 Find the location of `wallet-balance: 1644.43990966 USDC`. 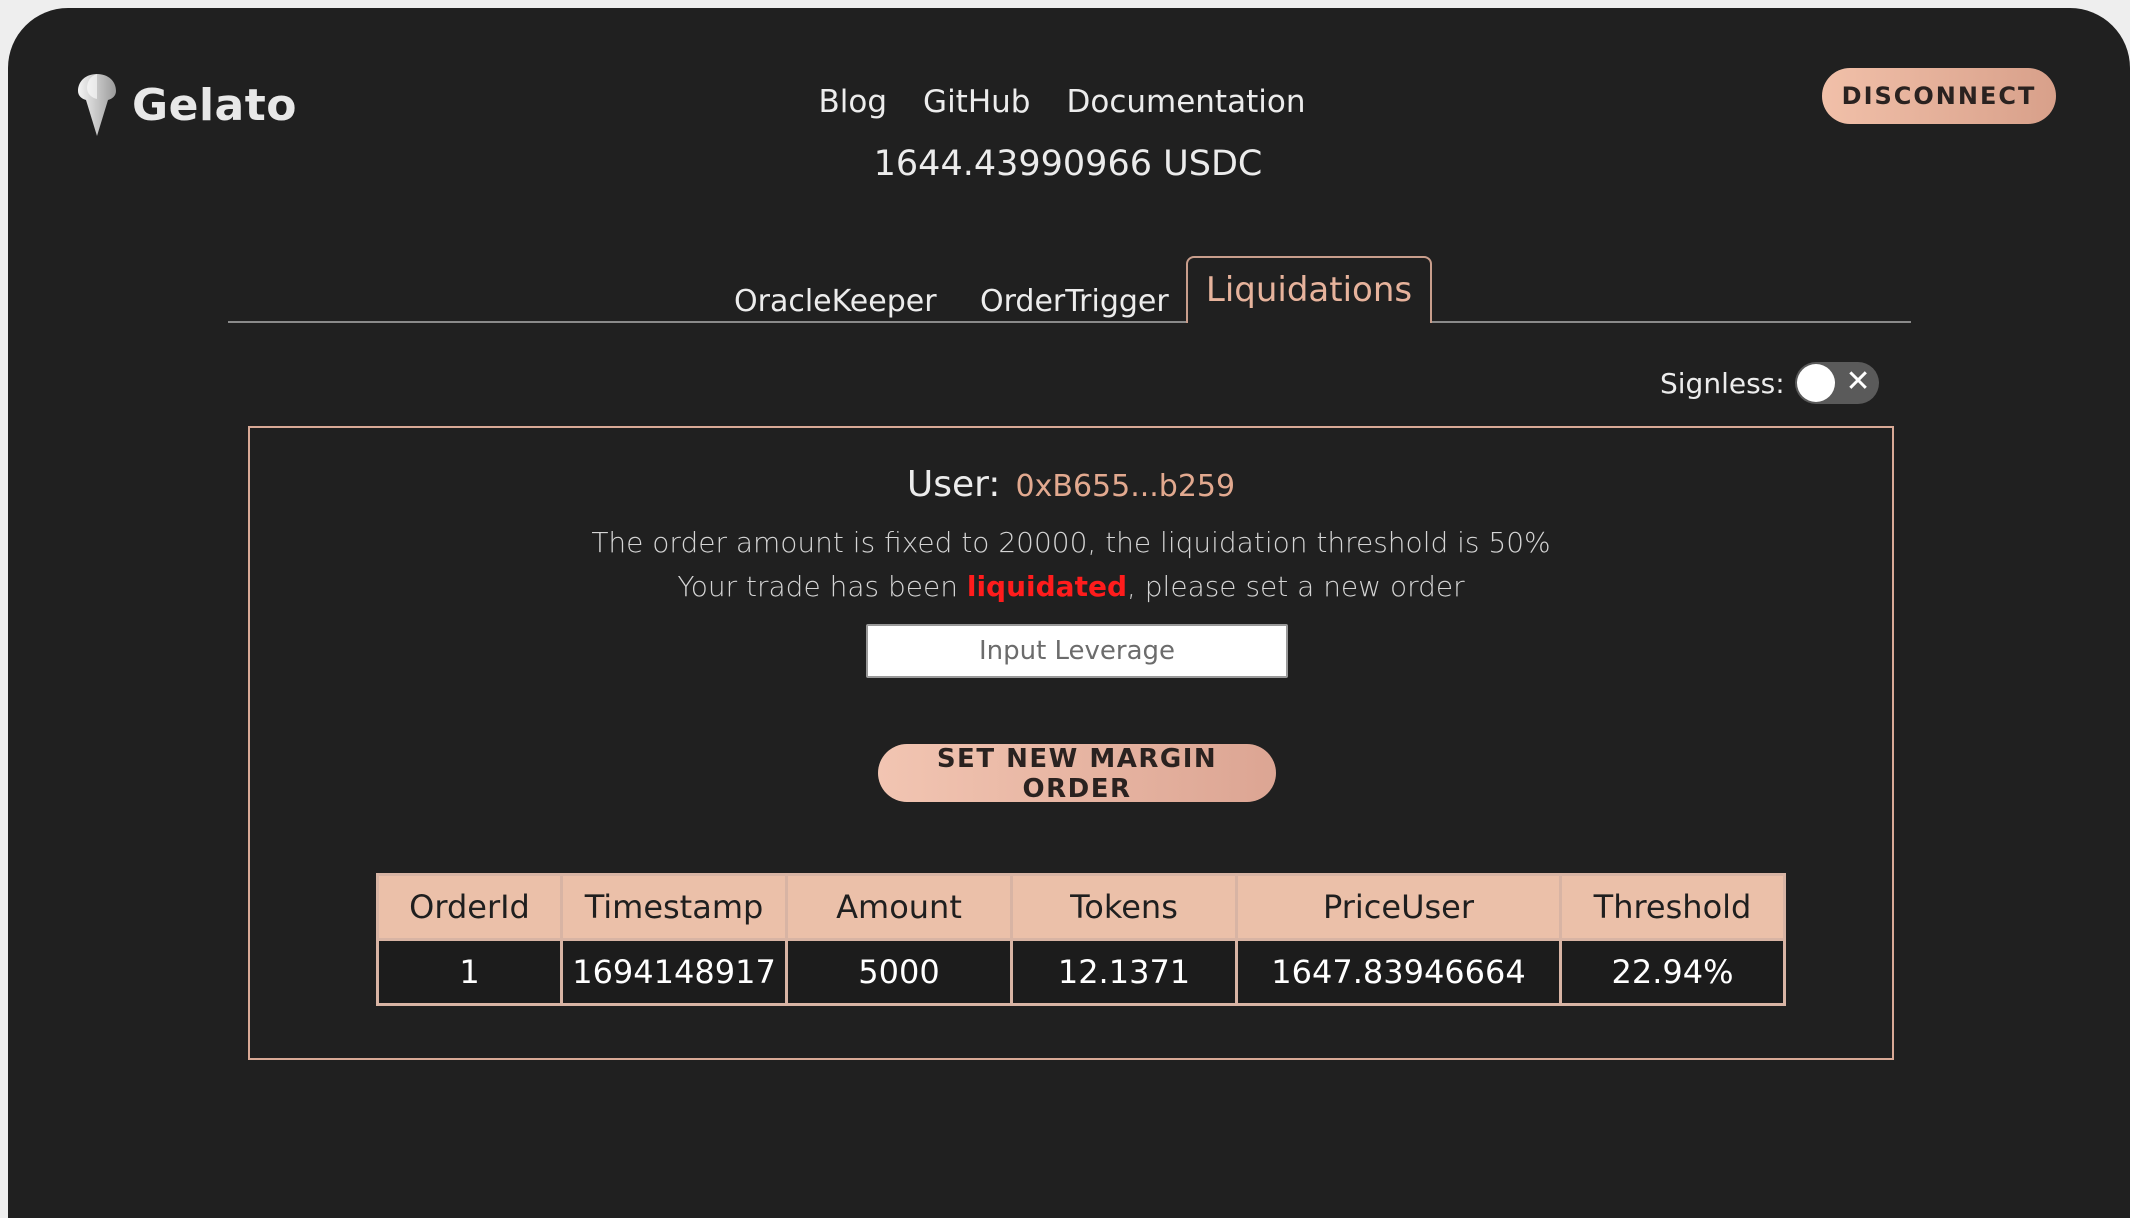

wallet-balance: 1644.43990966 USDC is located at coordinates (1068, 164).